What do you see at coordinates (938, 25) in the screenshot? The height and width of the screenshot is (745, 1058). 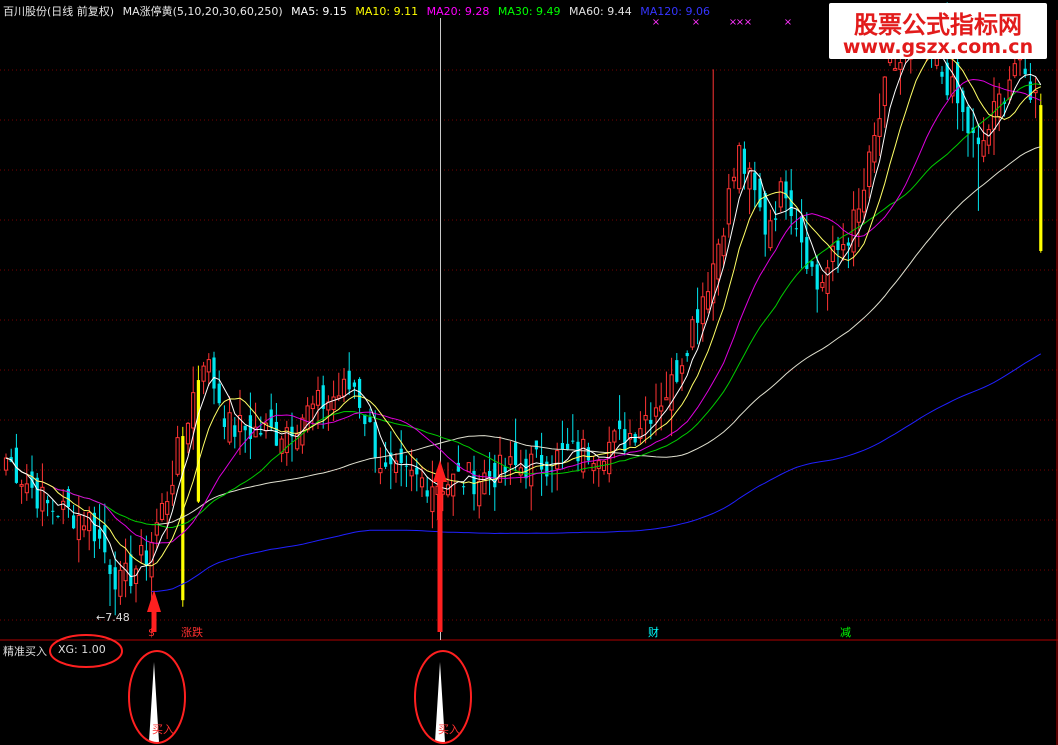 I see `watermark-title: 股票公式指标网` at bounding box center [938, 25].